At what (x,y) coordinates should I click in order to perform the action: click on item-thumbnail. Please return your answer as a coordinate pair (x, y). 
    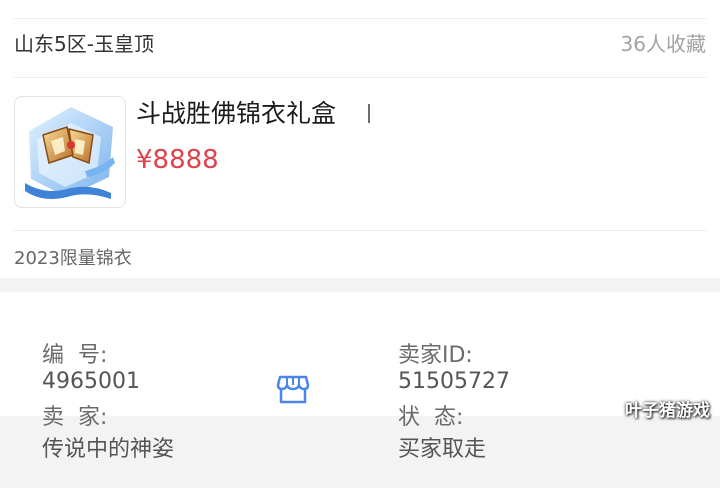
    Looking at the image, I should click on (70, 152).